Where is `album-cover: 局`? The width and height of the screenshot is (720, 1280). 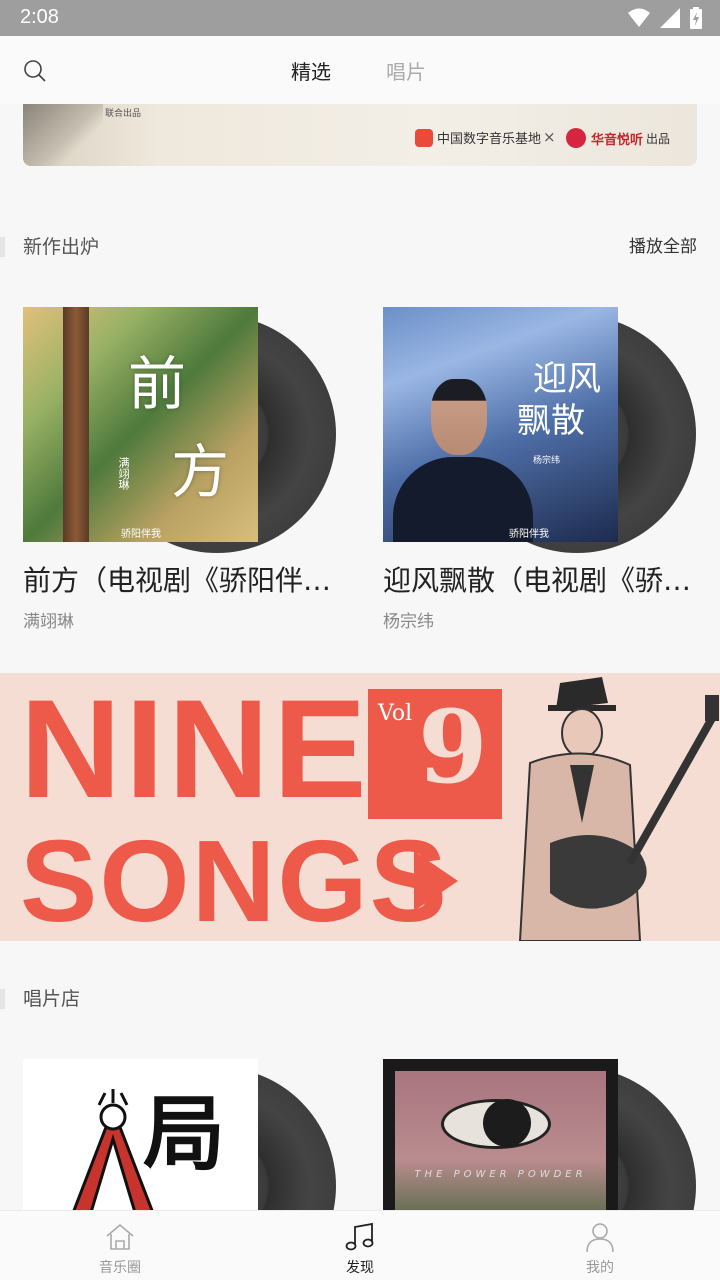
album-cover: 局 is located at coordinates (140, 1134).